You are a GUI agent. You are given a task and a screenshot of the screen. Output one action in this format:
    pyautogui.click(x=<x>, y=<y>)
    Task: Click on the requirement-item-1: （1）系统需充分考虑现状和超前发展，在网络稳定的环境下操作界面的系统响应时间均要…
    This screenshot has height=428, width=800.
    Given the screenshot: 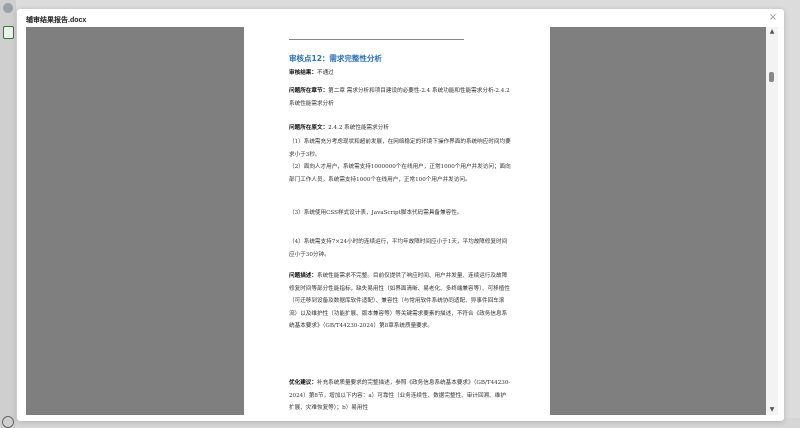 What is the action you would take?
    pyautogui.click(x=400, y=148)
    